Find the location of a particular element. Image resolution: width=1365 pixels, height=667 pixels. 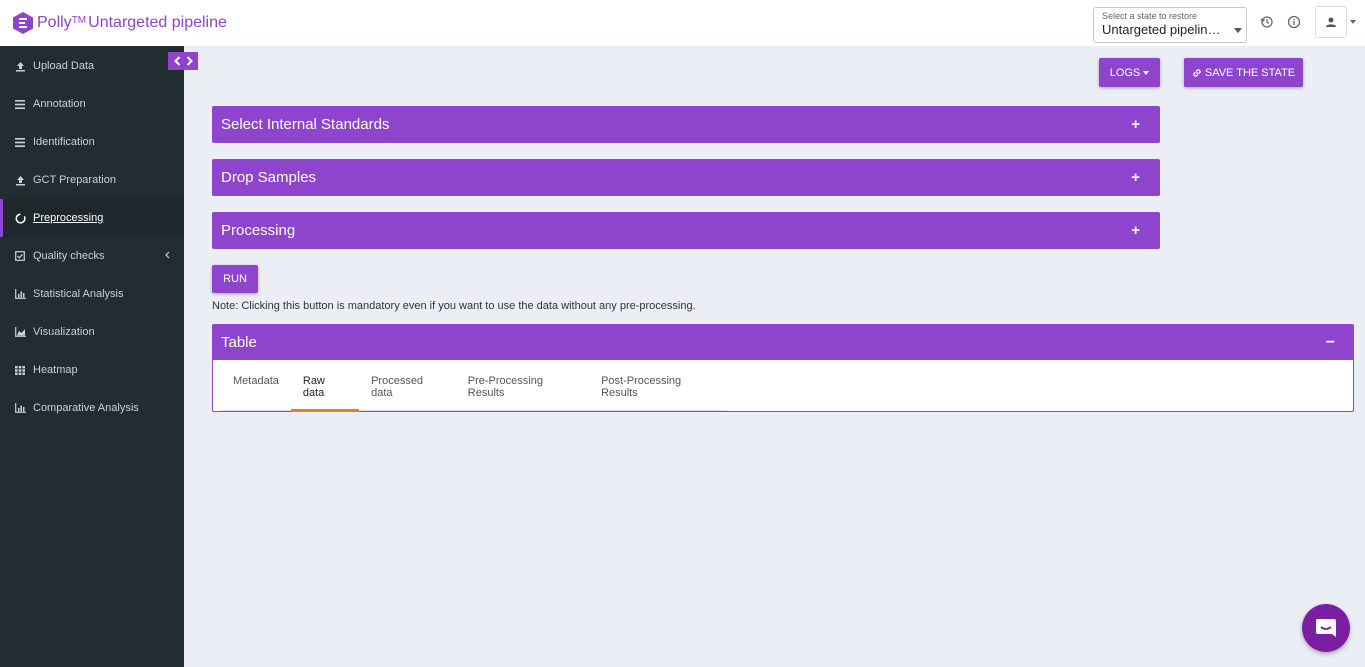

sidebar-item-label: Preprocessing is located at coordinates (68, 218).